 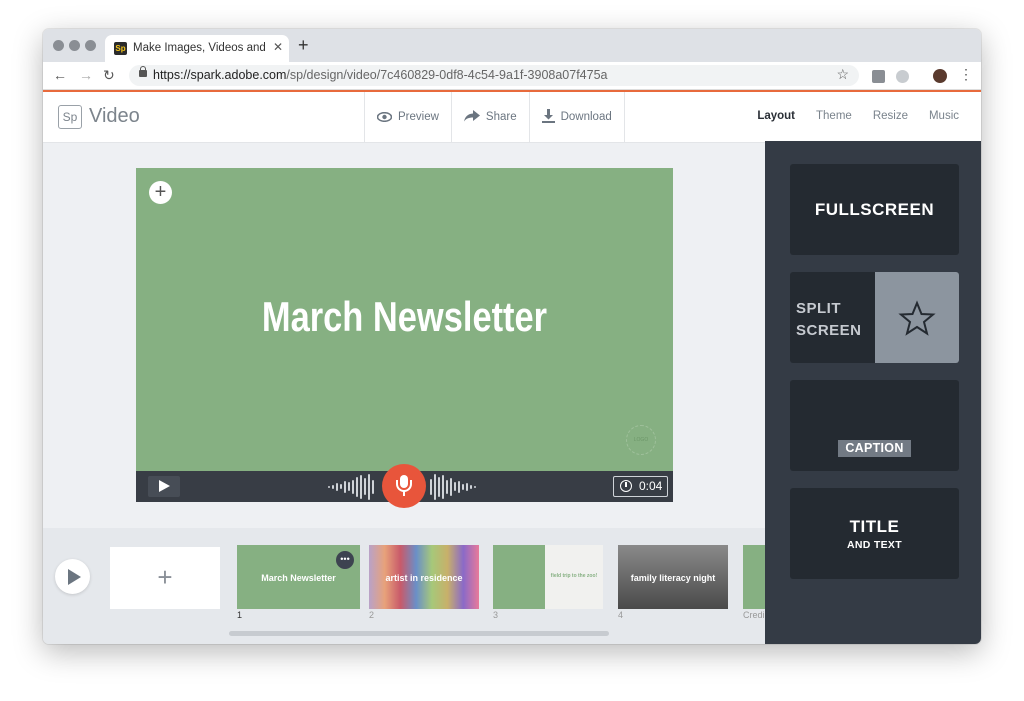 What do you see at coordinates (577, 117) in the screenshot?
I see `download-button: Download` at bounding box center [577, 117].